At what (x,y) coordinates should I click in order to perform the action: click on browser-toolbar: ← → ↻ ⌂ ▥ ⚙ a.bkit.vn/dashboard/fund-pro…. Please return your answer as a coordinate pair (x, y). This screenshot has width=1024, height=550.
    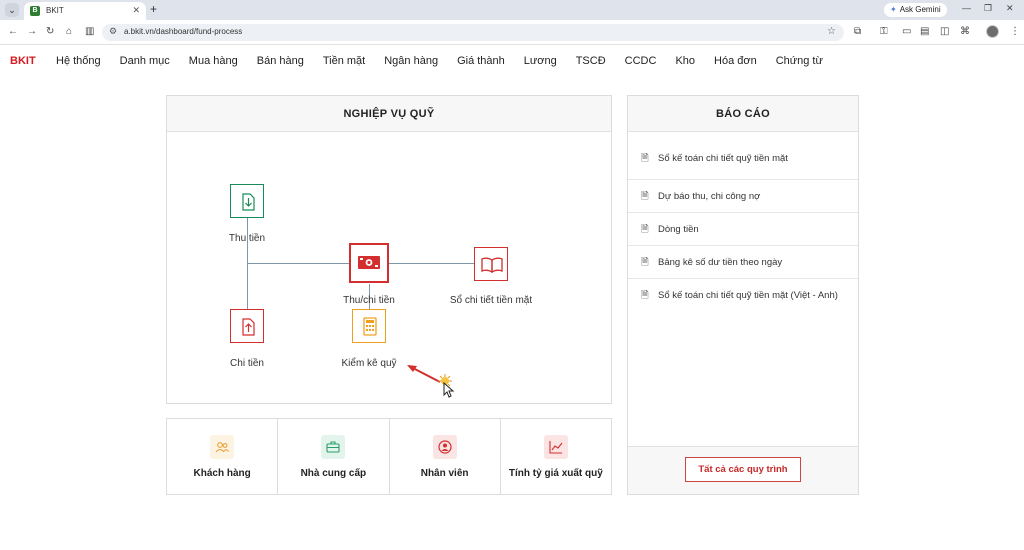
    Looking at the image, I should click on (512, 32).